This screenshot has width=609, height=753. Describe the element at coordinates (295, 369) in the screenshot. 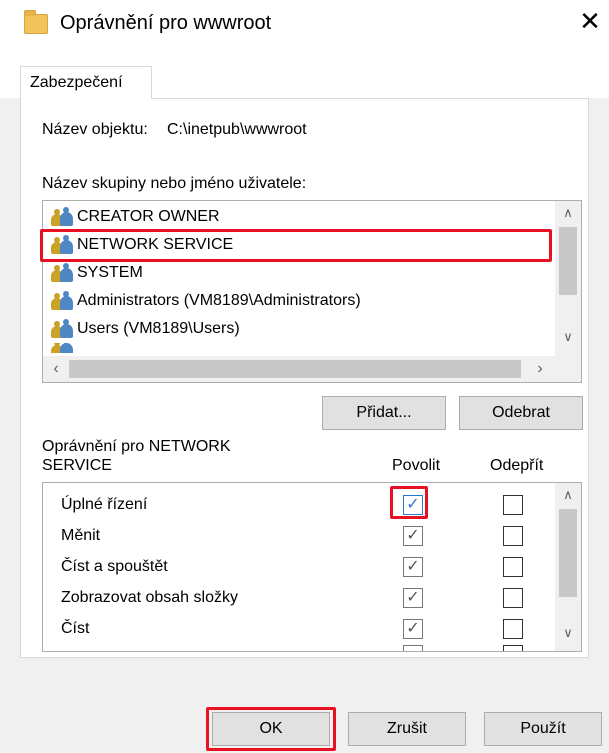

I see `hscrollbar-thumb` at that location.